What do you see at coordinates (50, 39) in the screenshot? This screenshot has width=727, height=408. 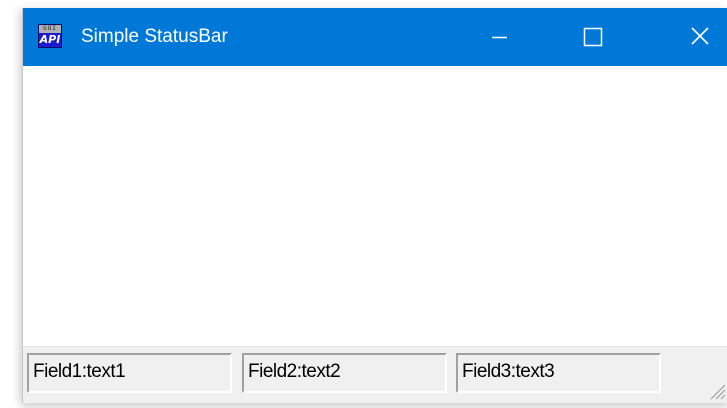 I see `app-icon-bottom-text: API` at bounding box center [50, 39].